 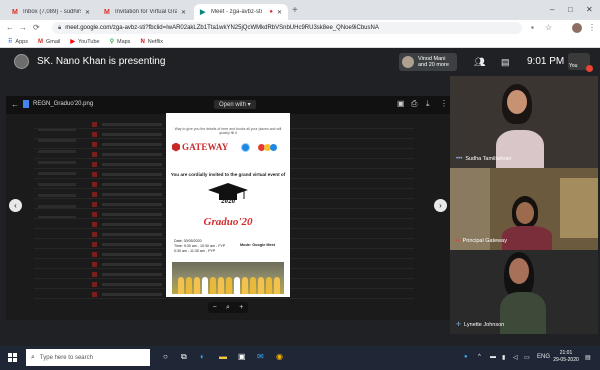 I want to click on pin-icon: ✛, so click(x=459, y=325).